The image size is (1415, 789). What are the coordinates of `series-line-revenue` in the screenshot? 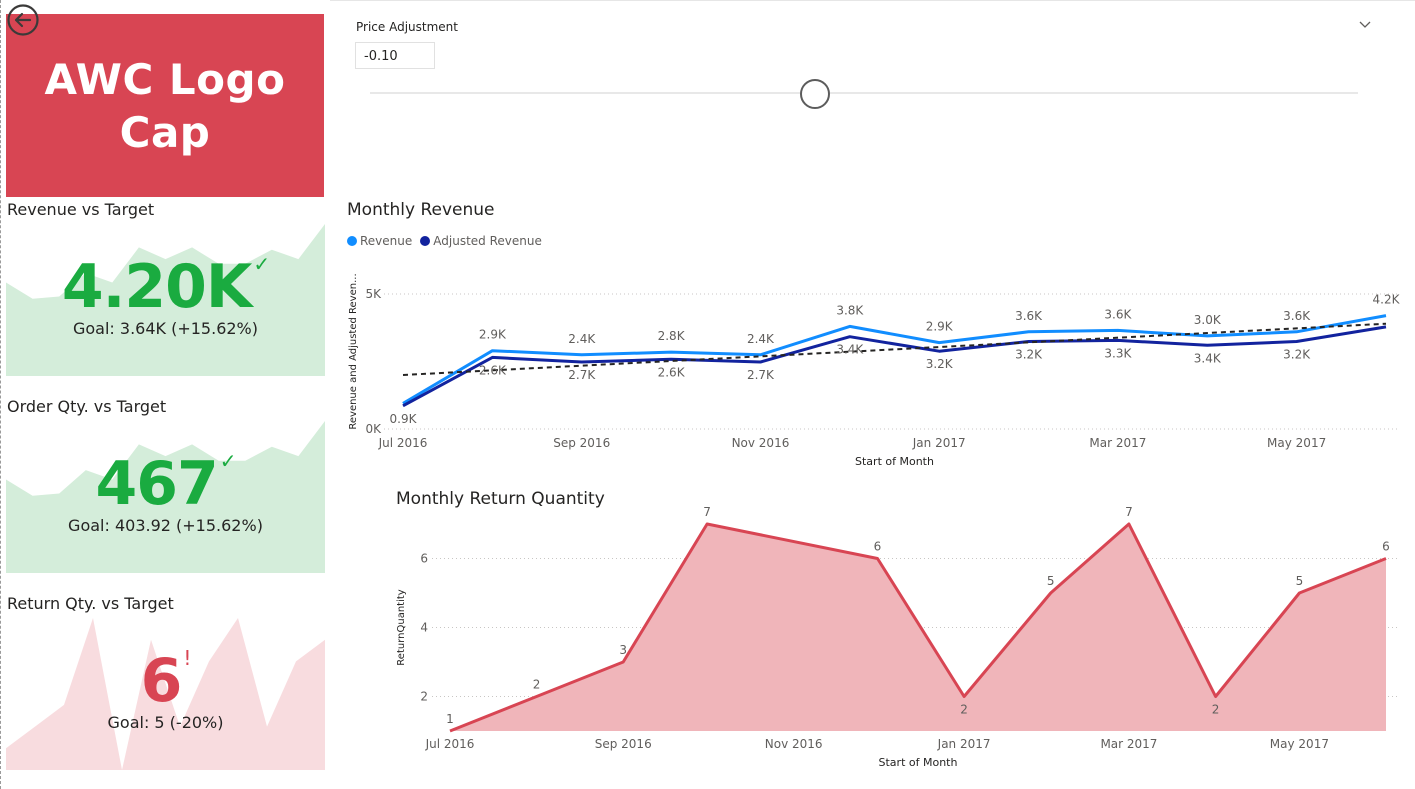 It's located at (894, 359).